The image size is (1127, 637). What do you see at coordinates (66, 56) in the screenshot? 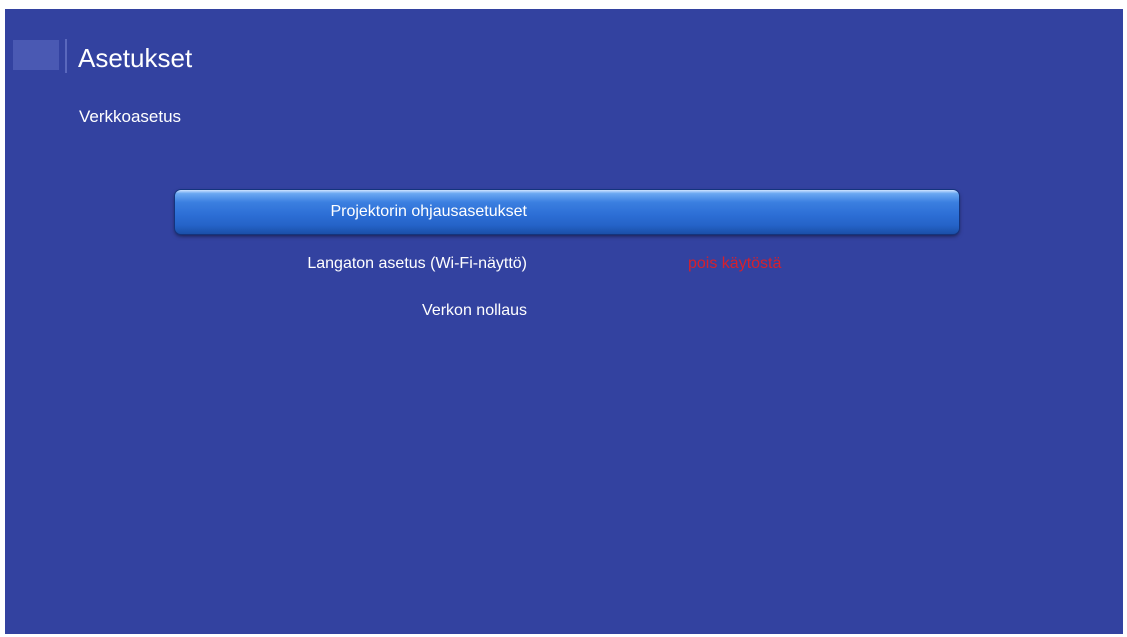
I see `header-divider` at bounding box center [66, 56].